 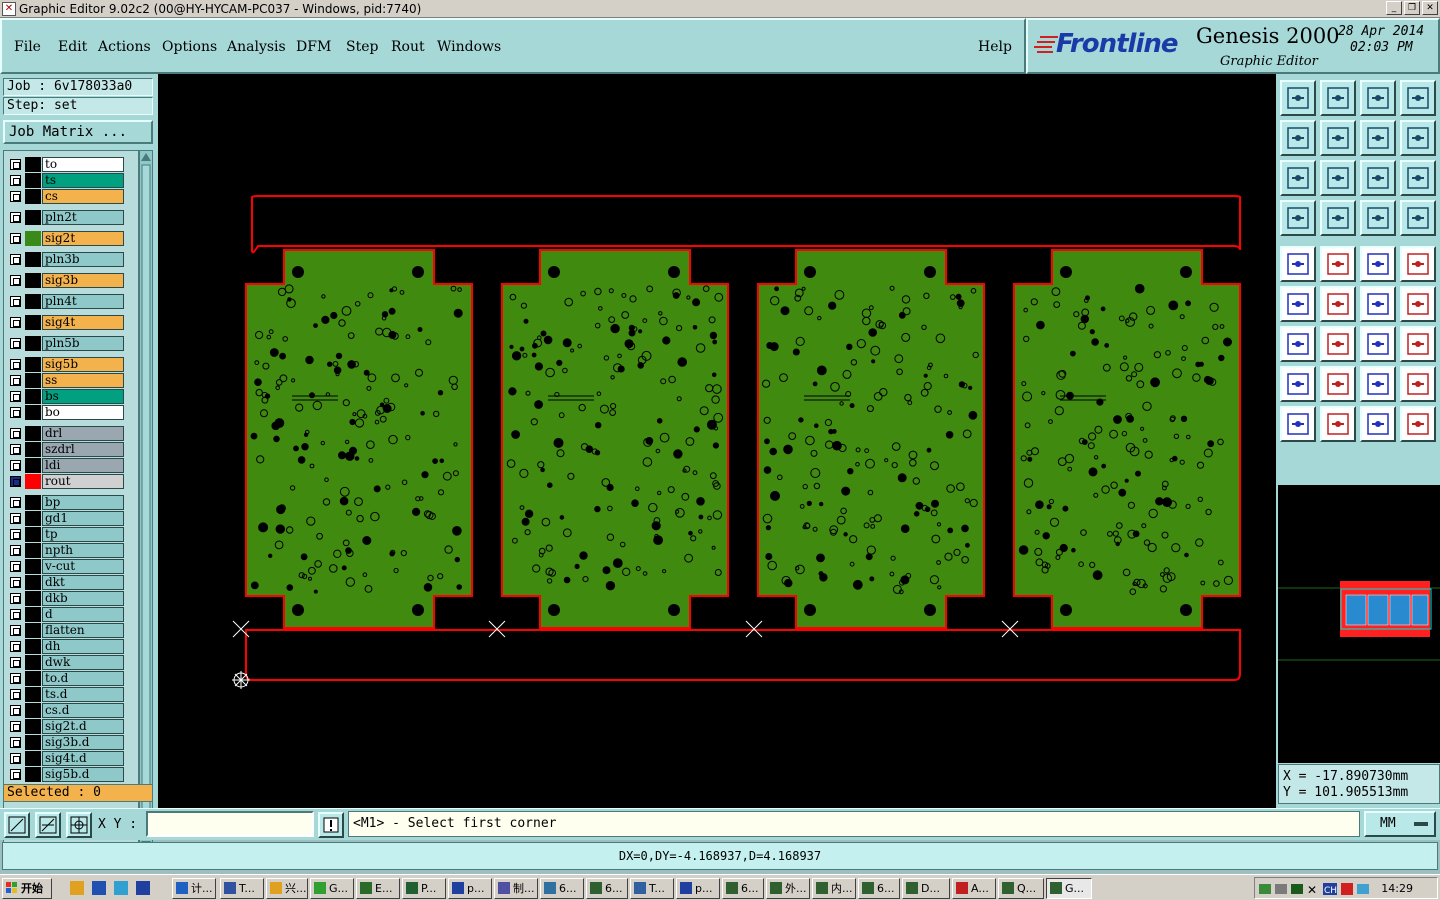 I want to click on layer-name: rout, so click(x=83, y=481).